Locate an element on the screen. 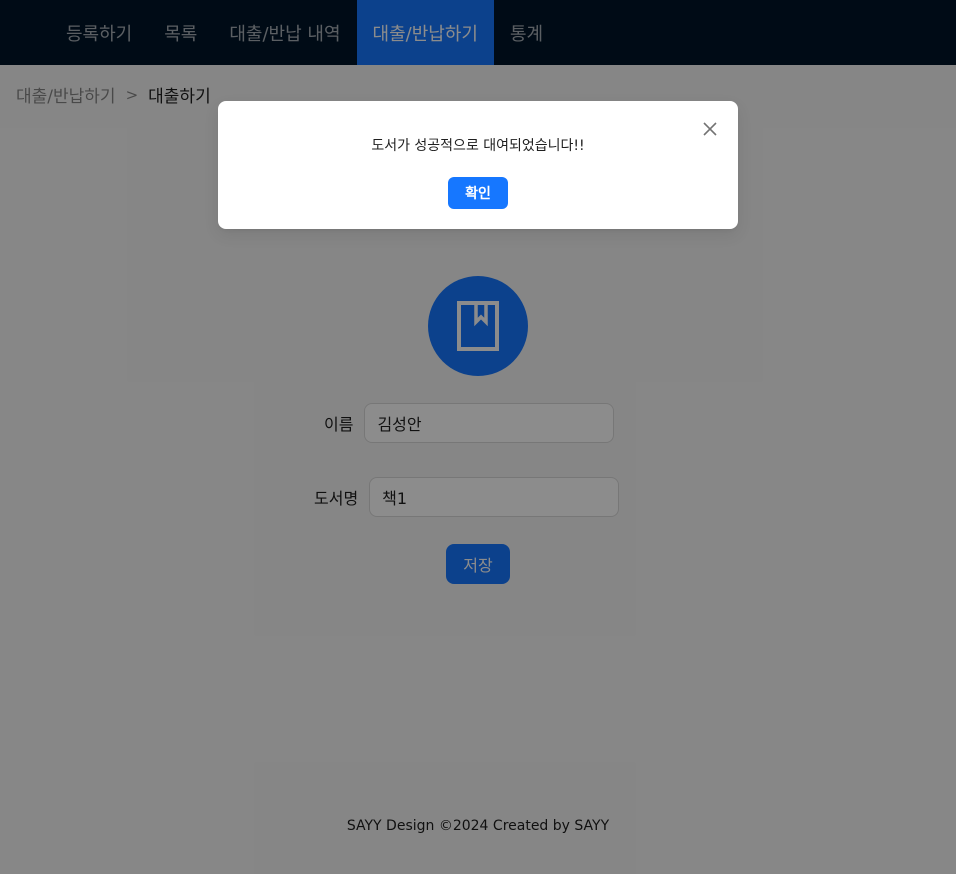 This screenshot has height=874, width=956. success-modal: 도서가 성공적으로 대여되었습니다!! 확인 is located at coordinates (478, 165).